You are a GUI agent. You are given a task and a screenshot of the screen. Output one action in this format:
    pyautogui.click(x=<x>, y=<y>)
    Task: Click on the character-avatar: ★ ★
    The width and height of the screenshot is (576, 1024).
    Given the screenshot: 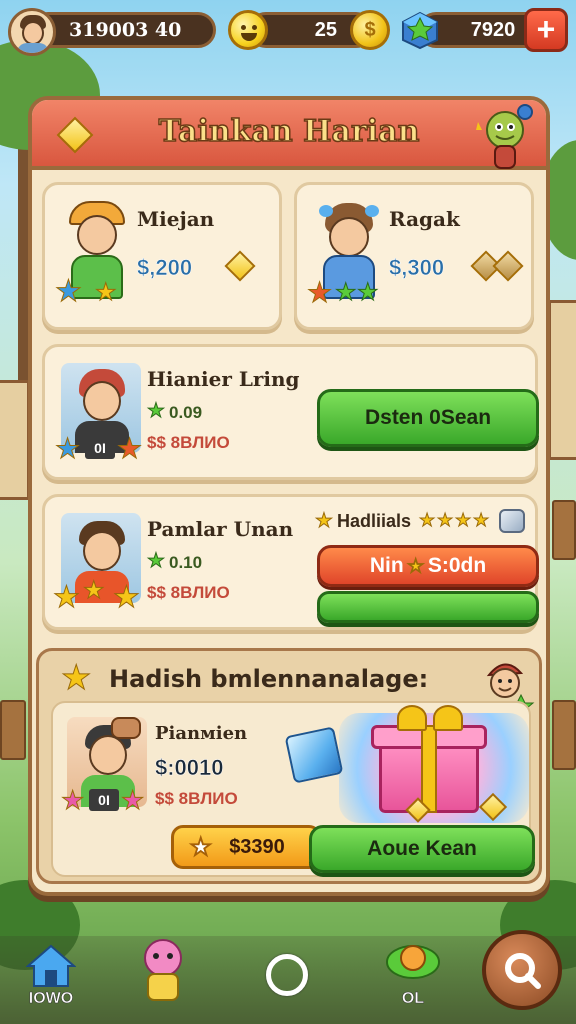 What is the action you would take?
    pyautogui.click(x=96, y=254)
    